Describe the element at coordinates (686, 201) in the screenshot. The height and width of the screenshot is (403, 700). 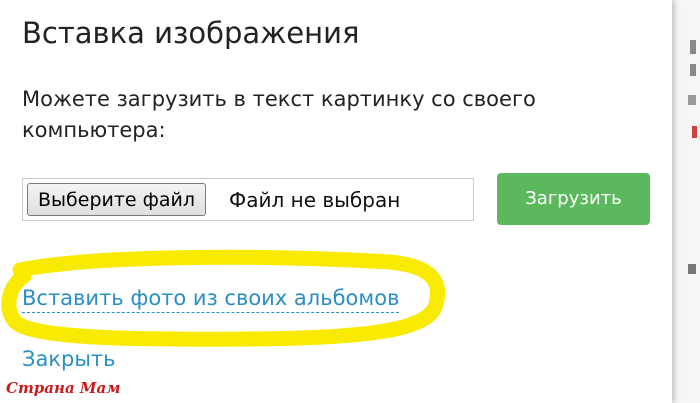
I see `background-page-edge` at that location.